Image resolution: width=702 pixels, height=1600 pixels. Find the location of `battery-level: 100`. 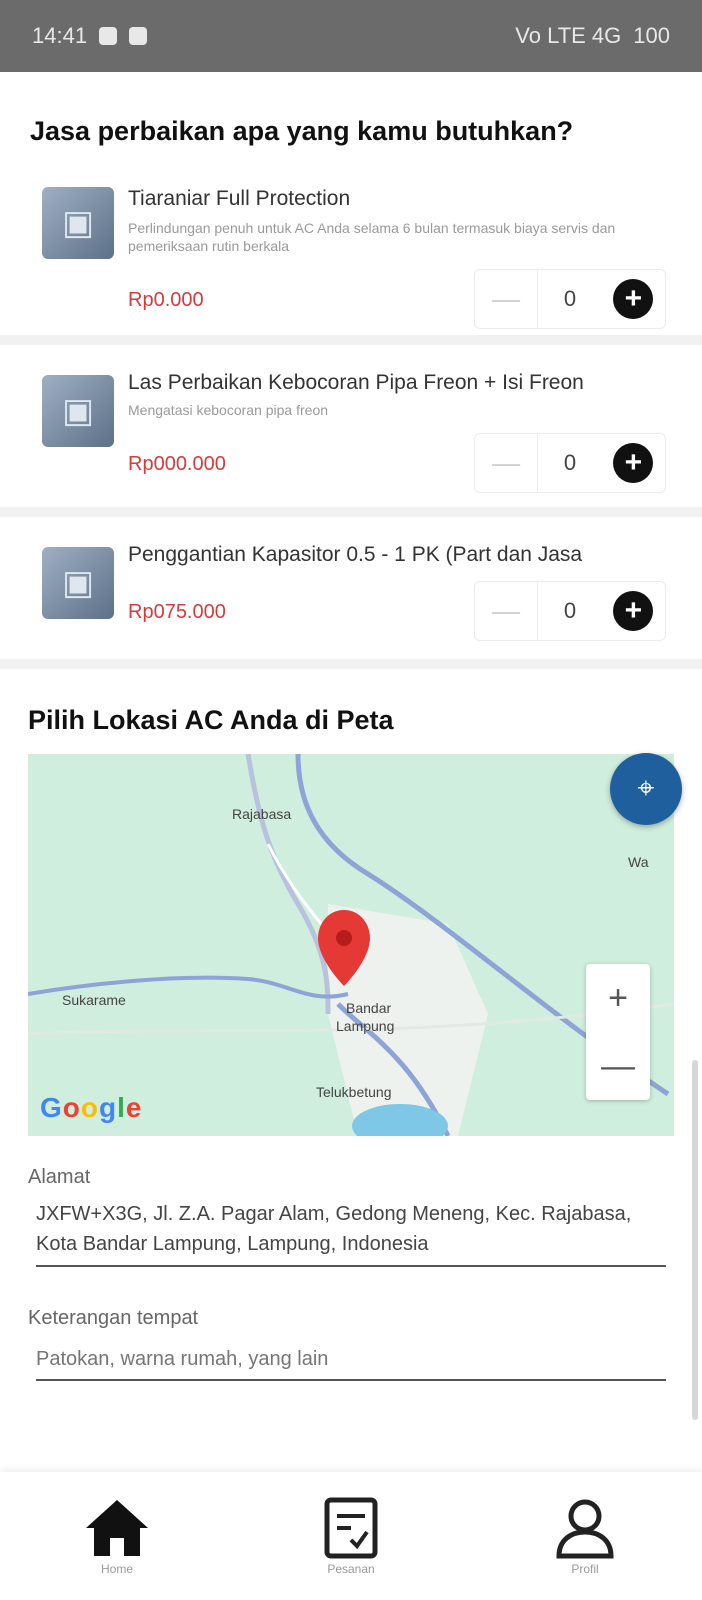

battery-level: 100 is located at coordinates (651, 35).